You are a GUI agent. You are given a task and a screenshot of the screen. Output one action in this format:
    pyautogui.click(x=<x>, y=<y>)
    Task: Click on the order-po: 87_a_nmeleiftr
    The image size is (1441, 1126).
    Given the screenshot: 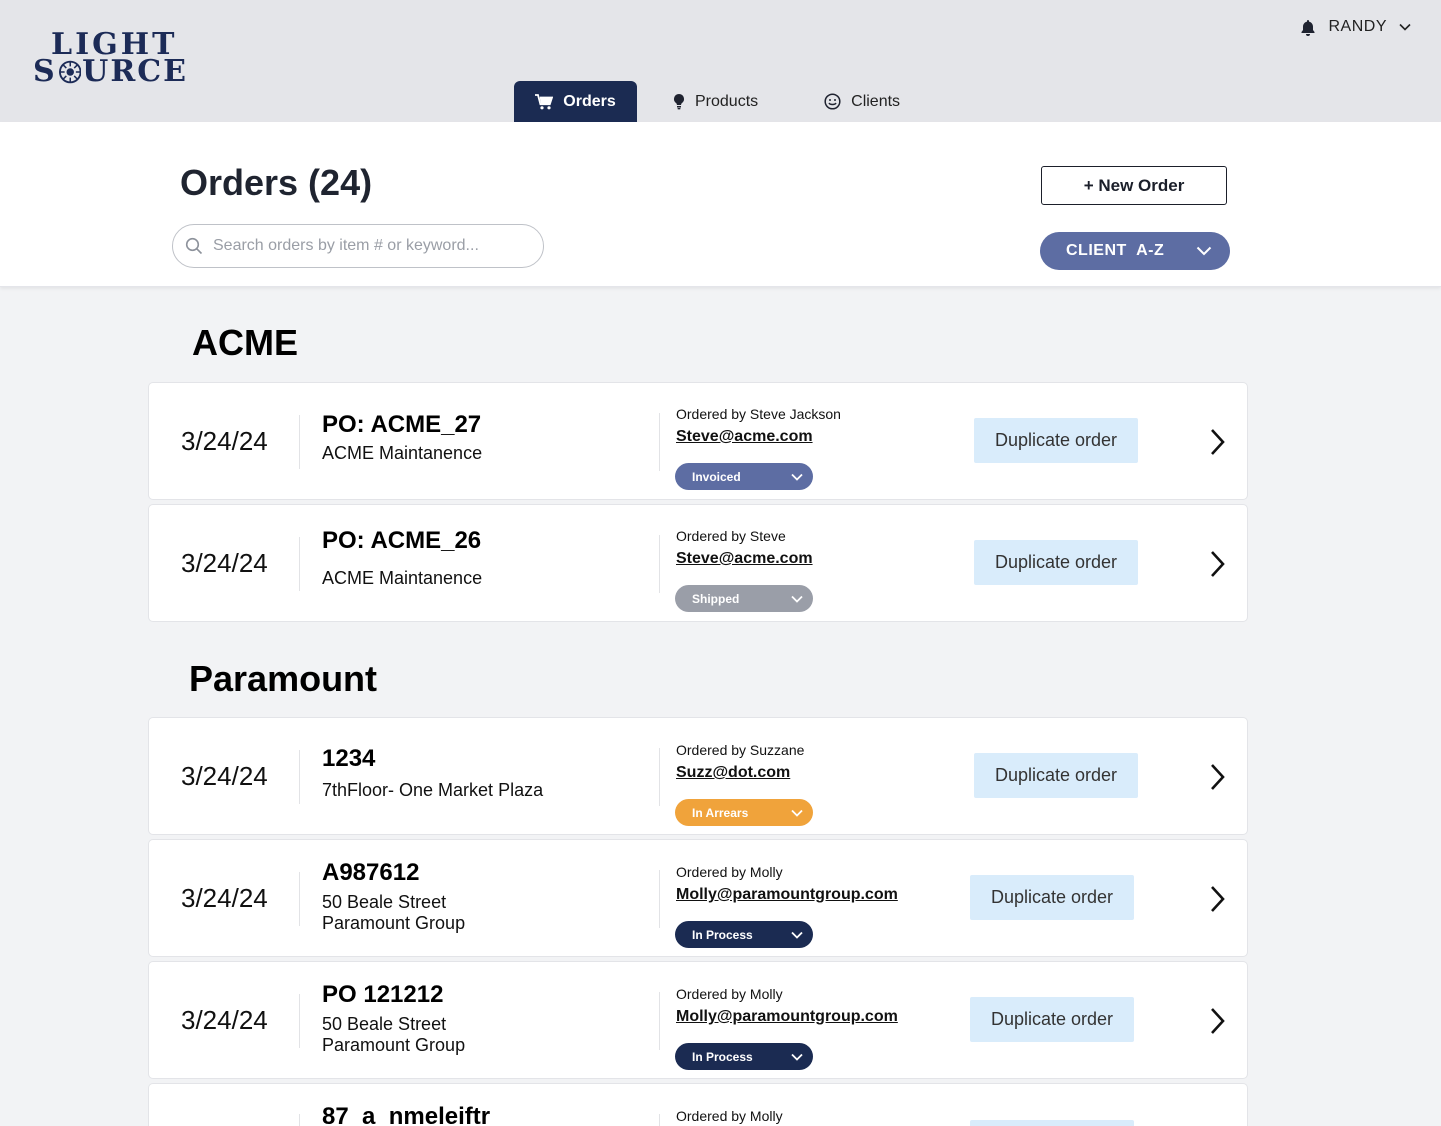 What is the action you would take?
    pyautogui.click(x=406, y=1114)
    